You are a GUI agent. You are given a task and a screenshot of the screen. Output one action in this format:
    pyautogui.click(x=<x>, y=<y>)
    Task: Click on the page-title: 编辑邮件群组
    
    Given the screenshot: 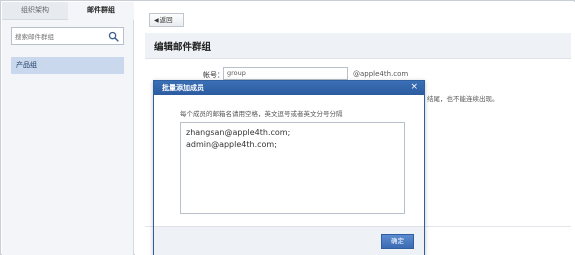 What is the action you would take?
    pyautogui.click(x=183, y=47)
    